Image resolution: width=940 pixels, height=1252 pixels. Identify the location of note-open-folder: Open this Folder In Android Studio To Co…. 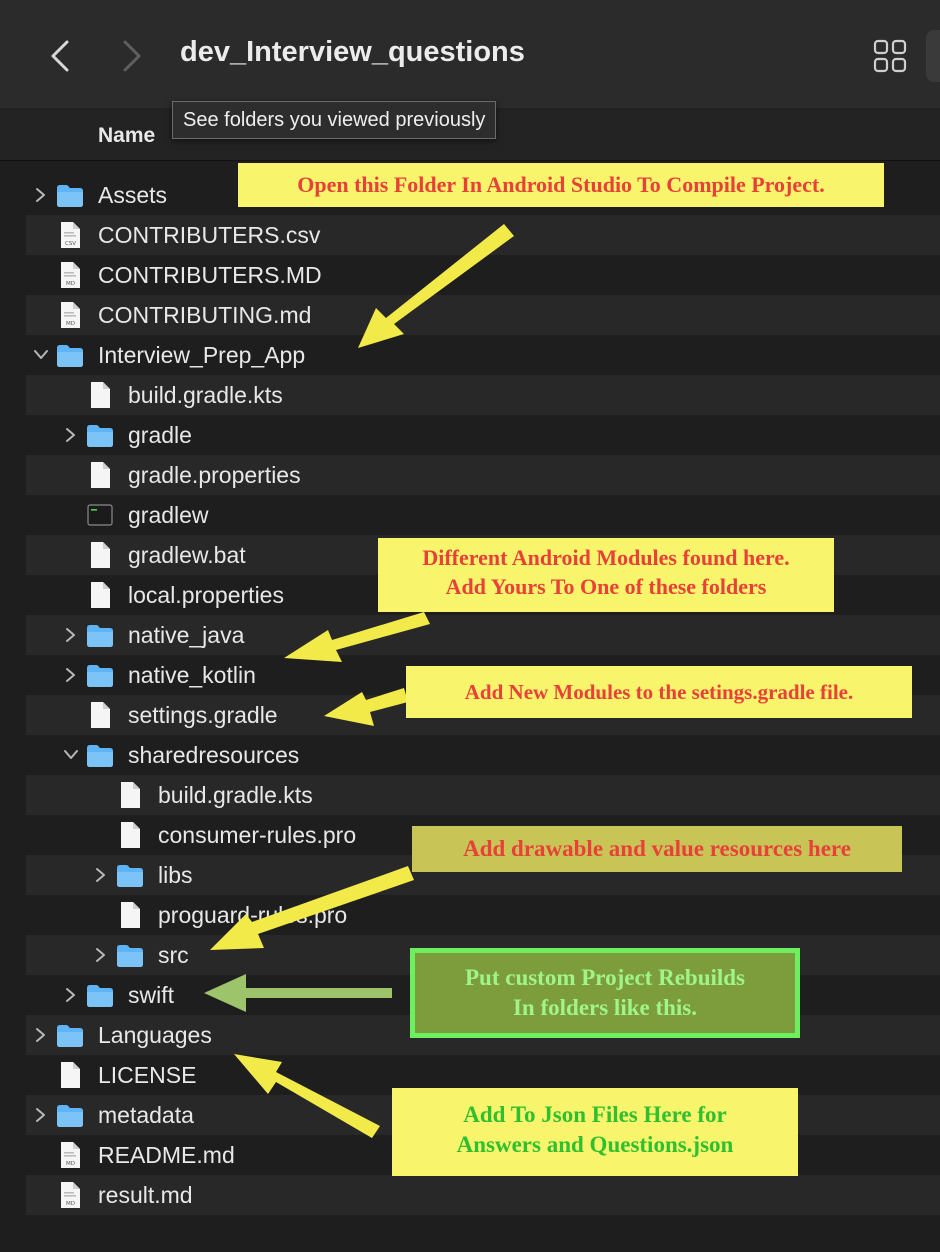
(561, 185).